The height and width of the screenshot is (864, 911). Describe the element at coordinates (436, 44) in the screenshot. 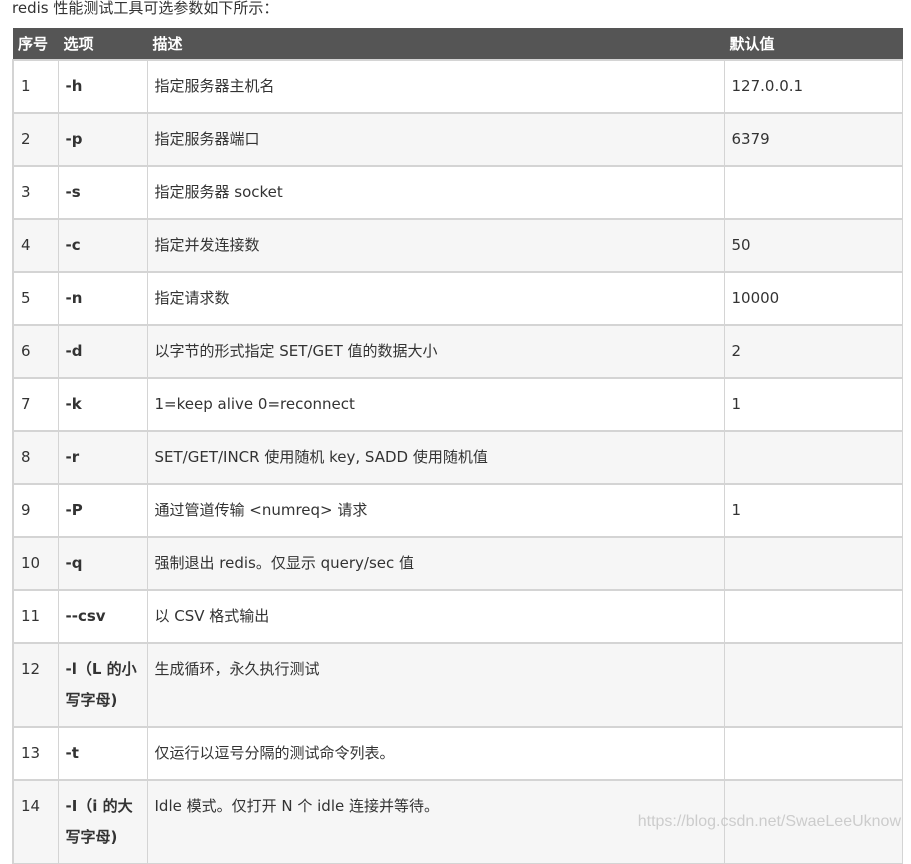

I see `header-description: 描述` at that location.